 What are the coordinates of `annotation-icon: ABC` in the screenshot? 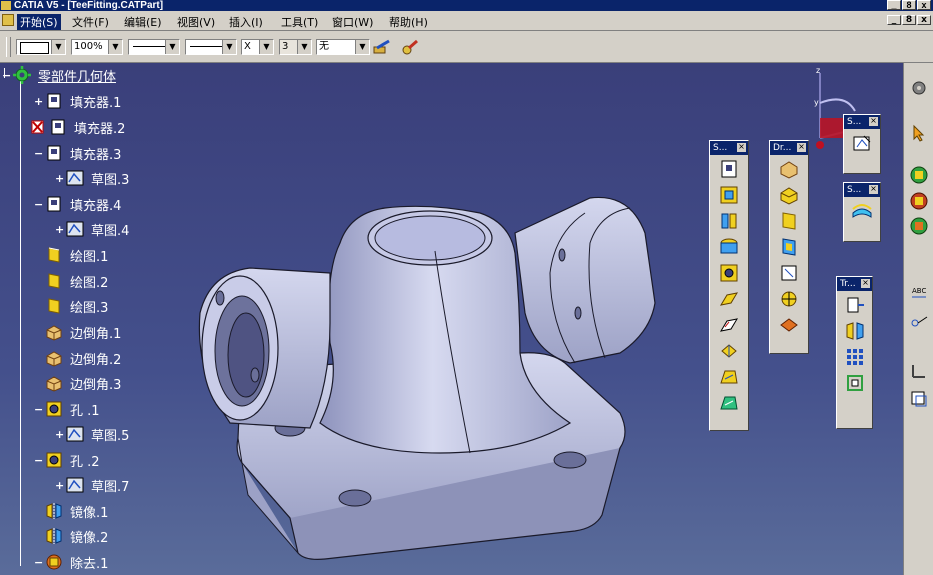 It's located at (919, 293).